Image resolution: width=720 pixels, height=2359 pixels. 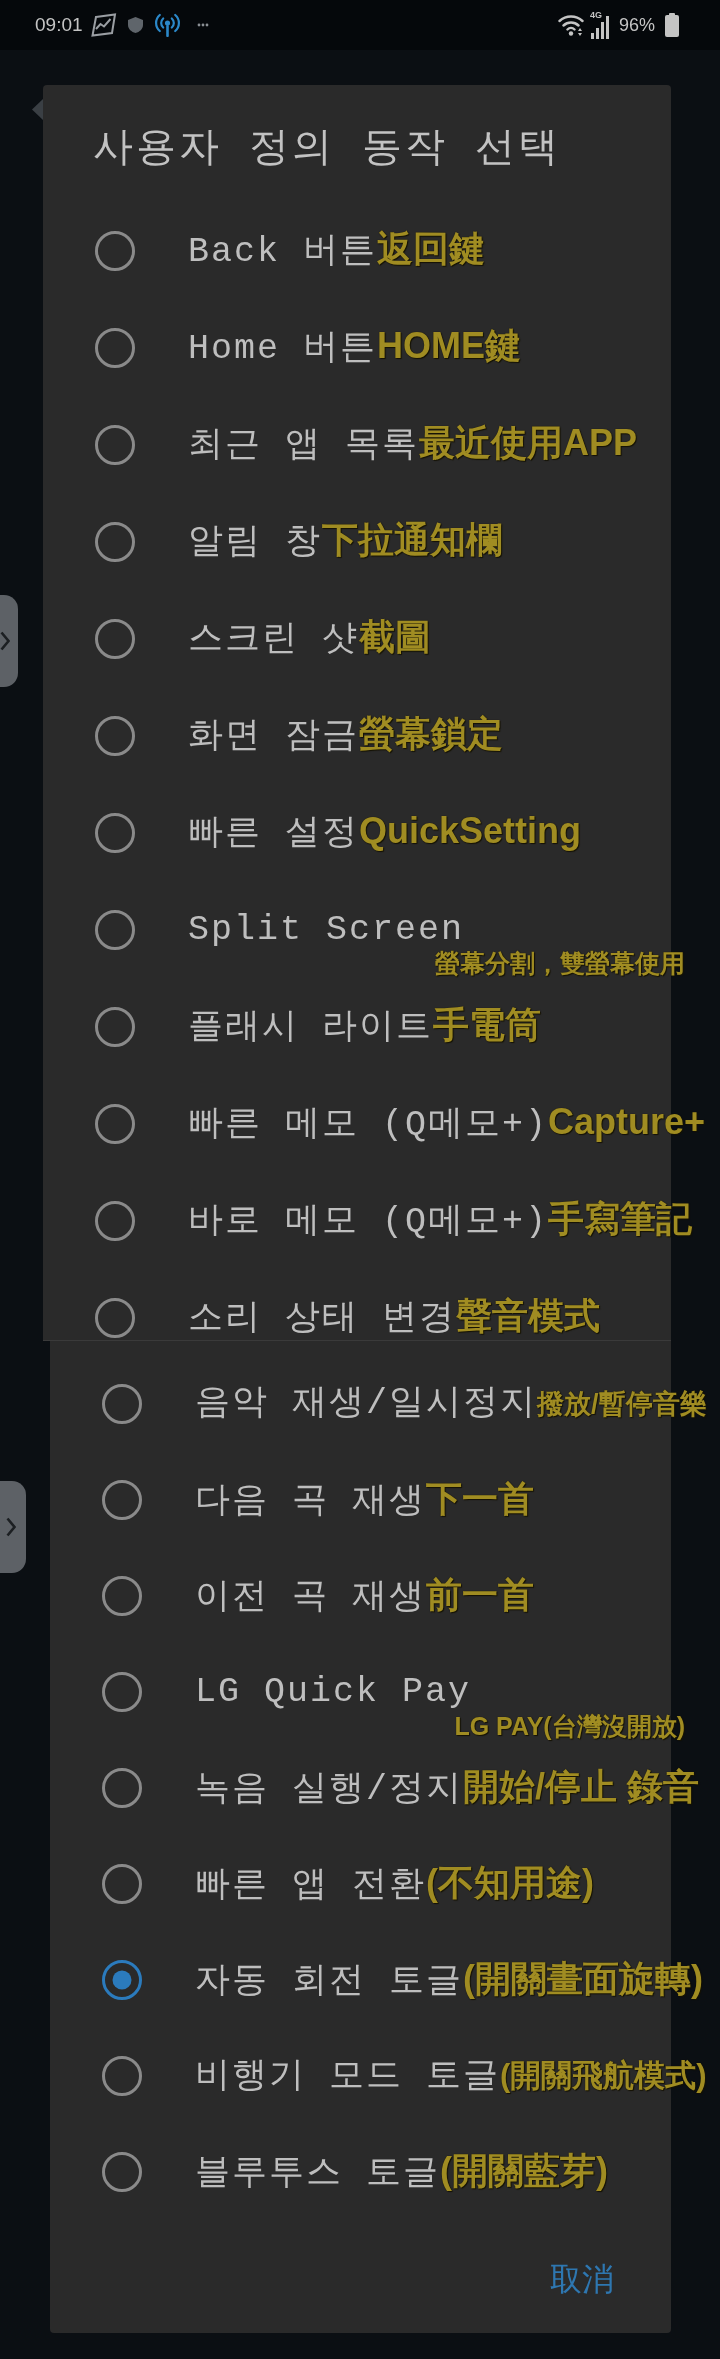 I want to click on network-type: 4G, so click(x=595, y=15).